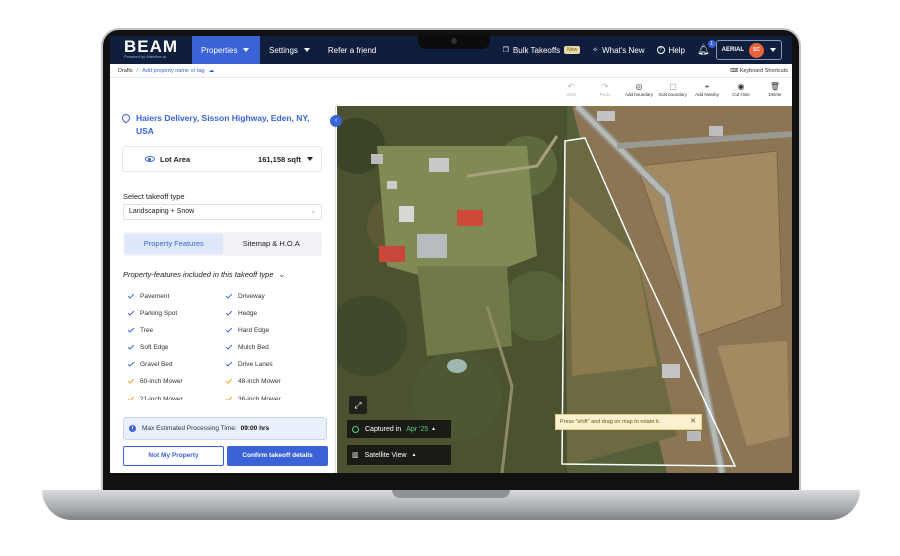 This screenshot has height=556, width=900. Describe the element at coordinates (259, 382) in the screenshot. I see `feature-label: 48-inch Mower` at that location.